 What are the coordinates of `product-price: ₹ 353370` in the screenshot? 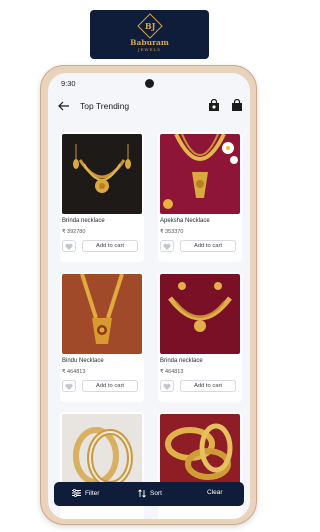 It's located at (172, 232).